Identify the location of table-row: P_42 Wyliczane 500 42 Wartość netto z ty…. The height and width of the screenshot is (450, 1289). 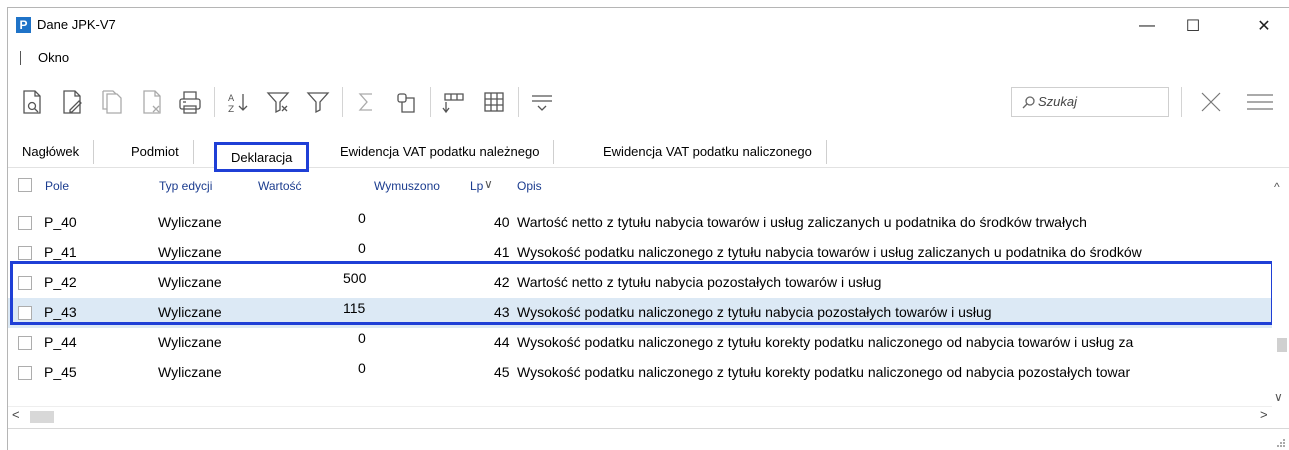
(640, 283).